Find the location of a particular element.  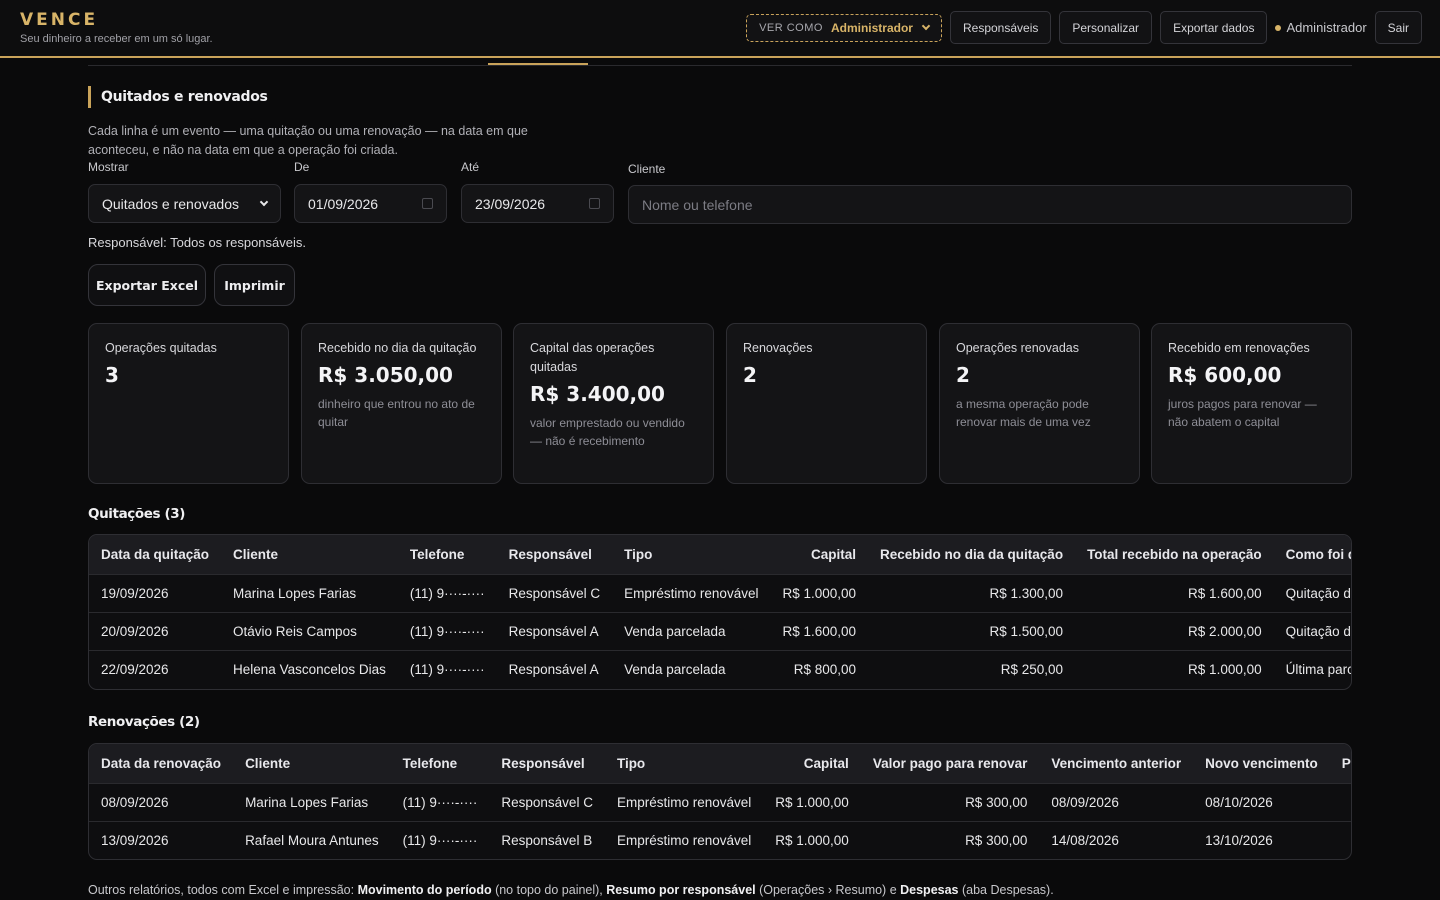

from-label: De is located at coordinates (302, 167).